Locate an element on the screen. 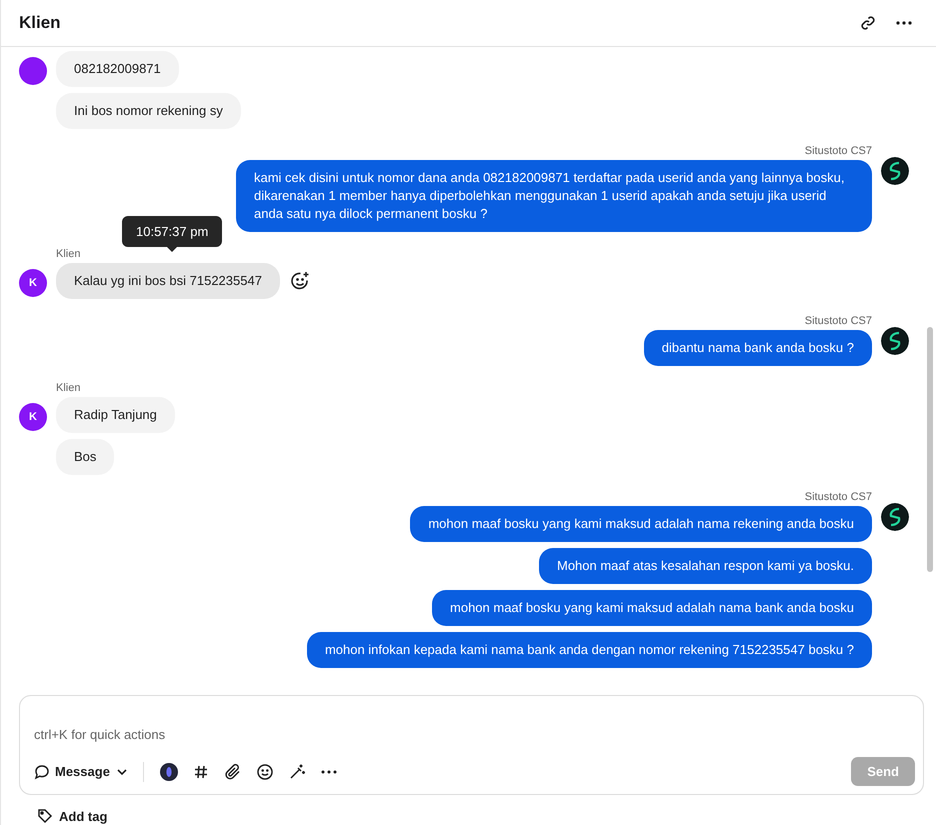 This screenshot has height=825, width=936. message-bubble: kami cek disini untuk nomor dana anda 082182009871 terdaftar pada userid anda yang lainnya bosku, dikarenakan 1 member hanya diperbolehkan menggunakan 1 userid apakah anda setuju jika userid anda satu nya dilock permanent bosku ? is located at coordinates (554, 196).